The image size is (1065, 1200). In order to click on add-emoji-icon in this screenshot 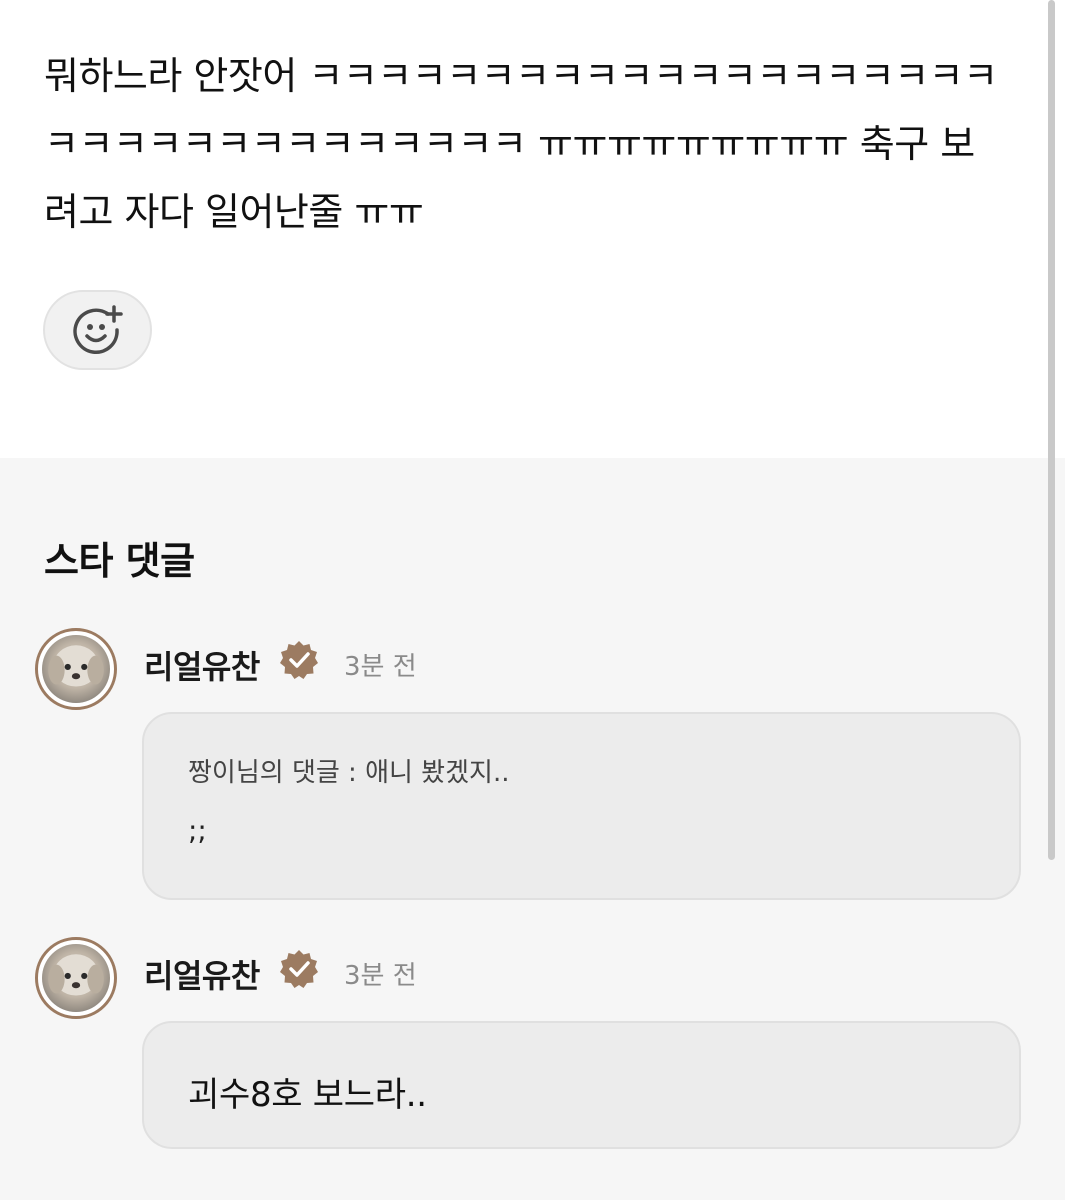, I will do `click(97, 330)`.